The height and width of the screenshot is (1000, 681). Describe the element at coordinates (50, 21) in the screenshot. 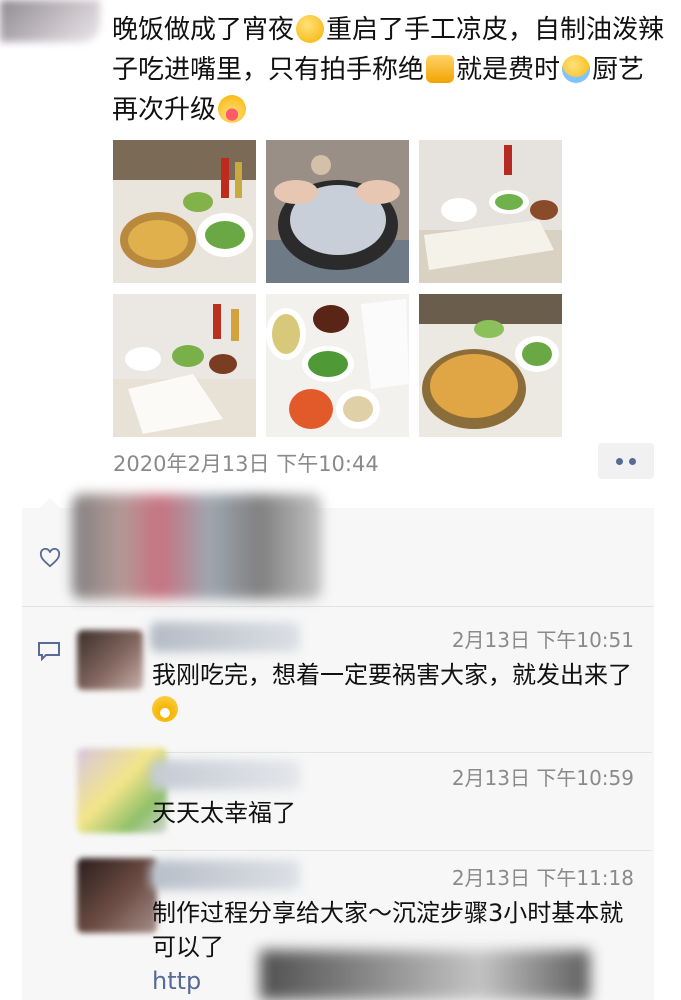

I see `poster-avatar` at that location.